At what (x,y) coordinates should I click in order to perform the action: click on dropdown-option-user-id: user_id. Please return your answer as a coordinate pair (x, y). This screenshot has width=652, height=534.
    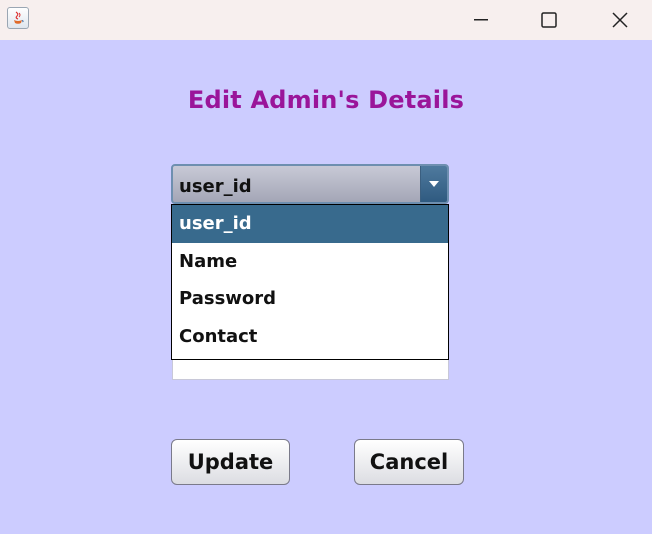
    Looking at the image, I should click on (310, 224).